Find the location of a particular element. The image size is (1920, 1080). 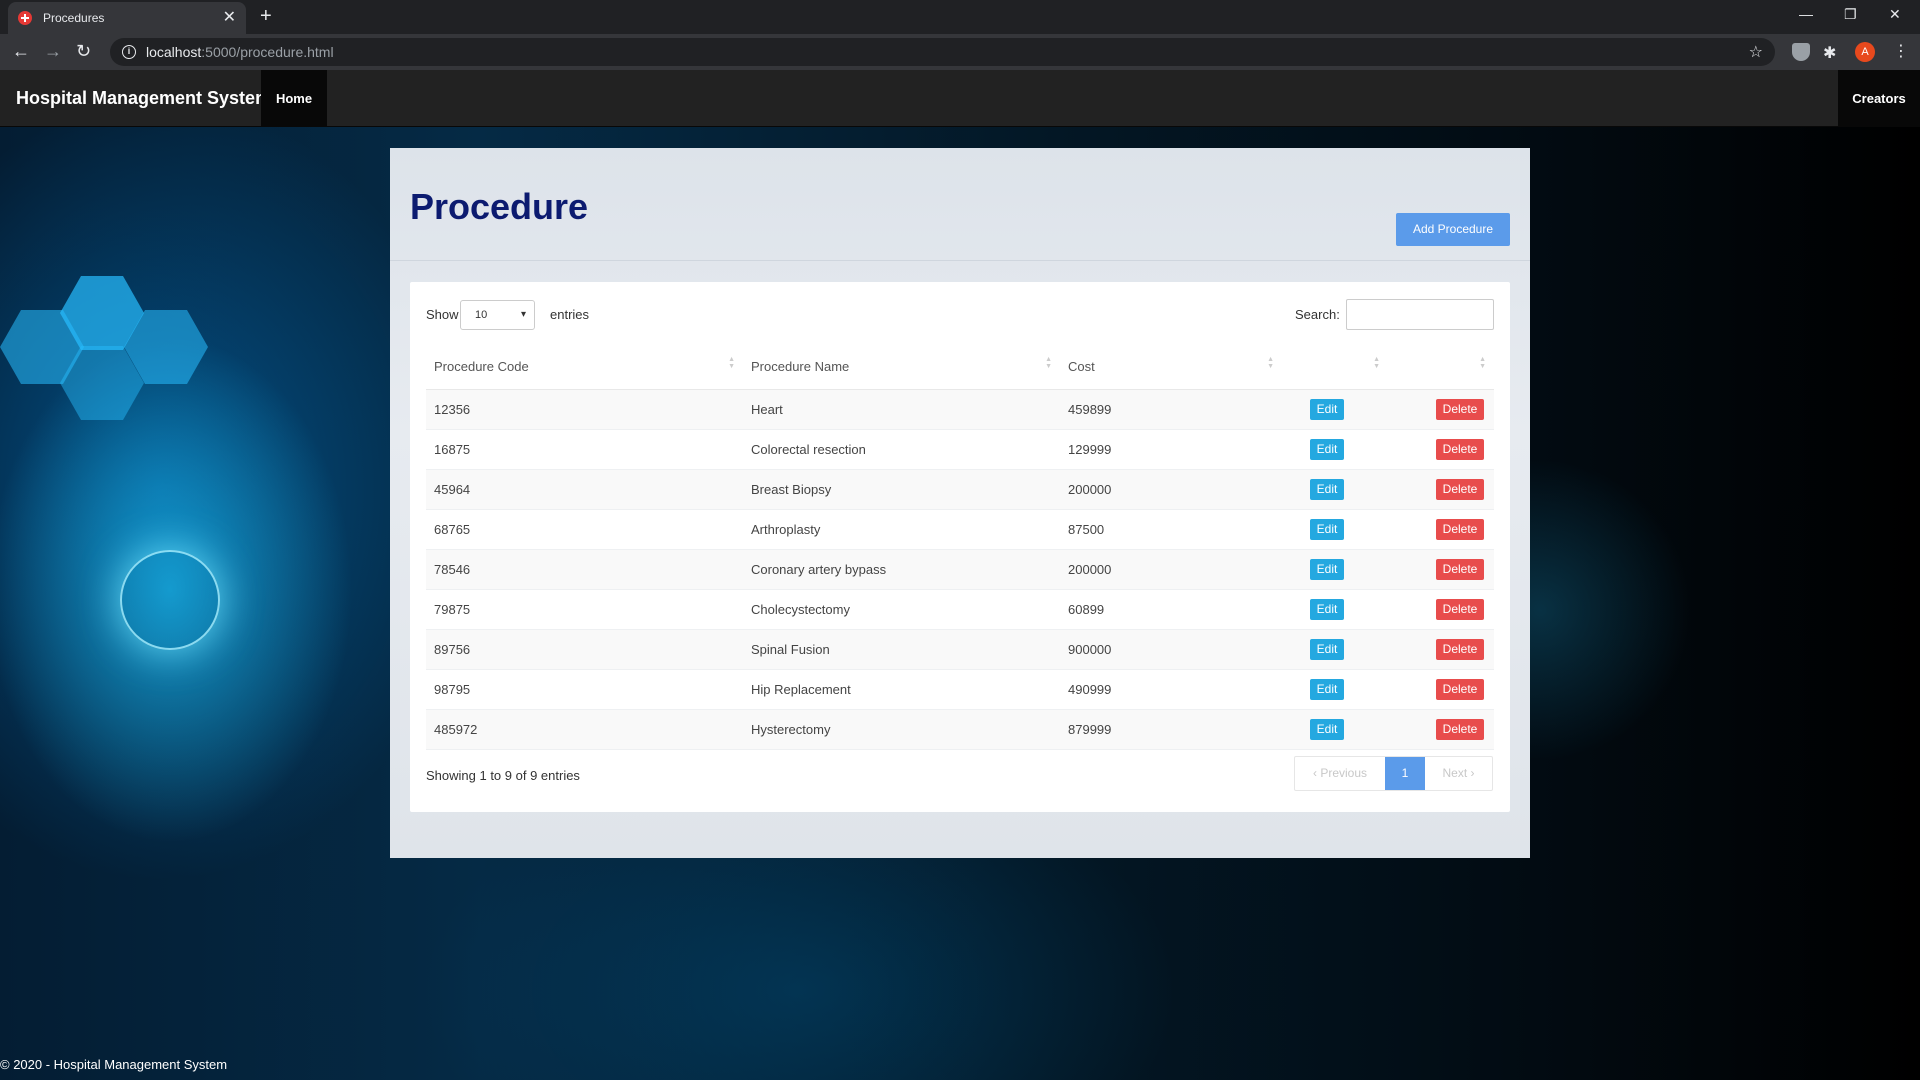

hospital-favicon-icon is located at coordinates (25, 18).